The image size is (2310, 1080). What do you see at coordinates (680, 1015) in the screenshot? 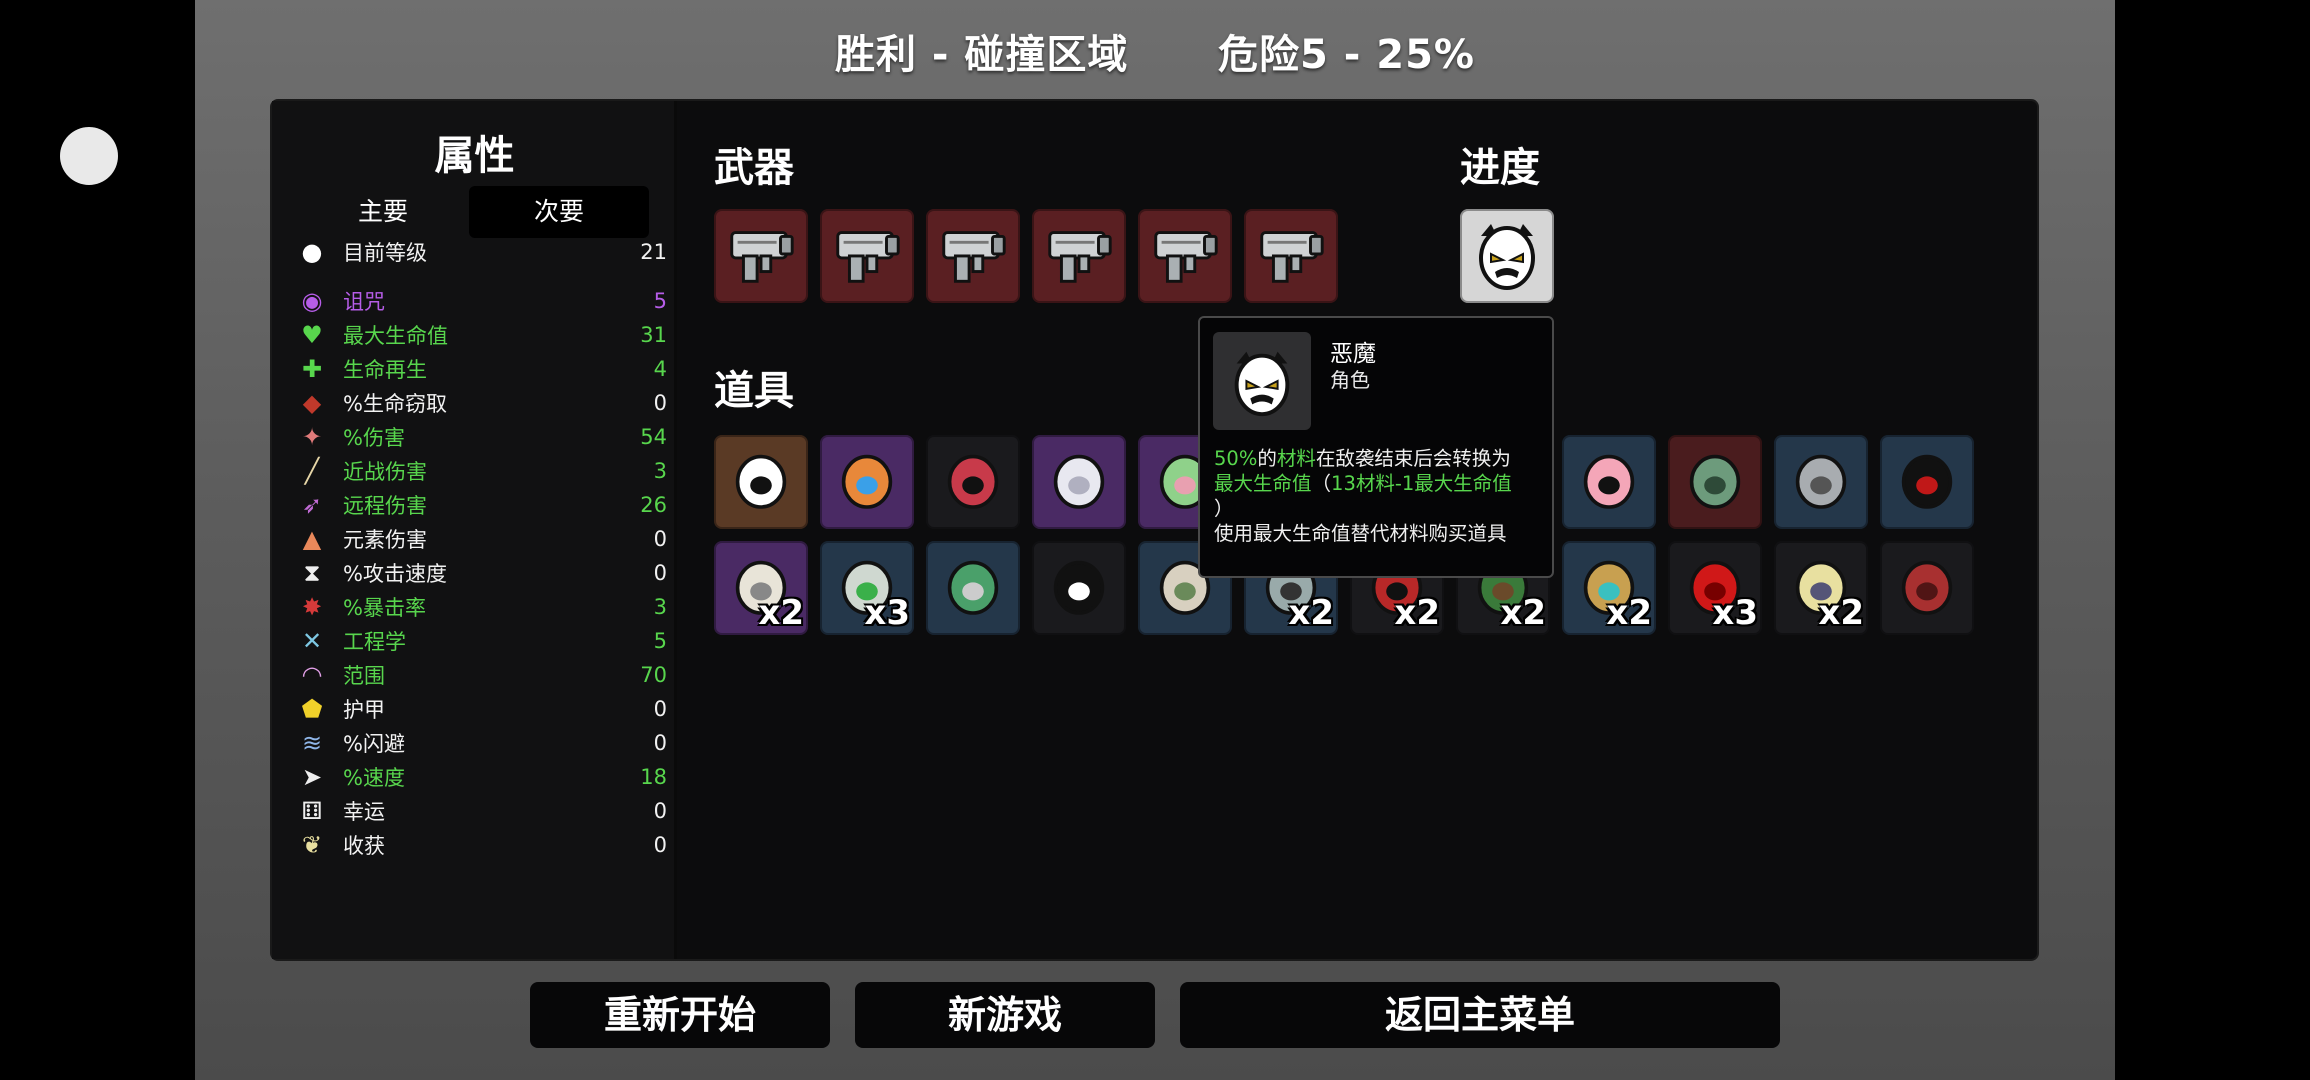
I see `restart-button: 重新开始` at bounding box center [680, 1015].